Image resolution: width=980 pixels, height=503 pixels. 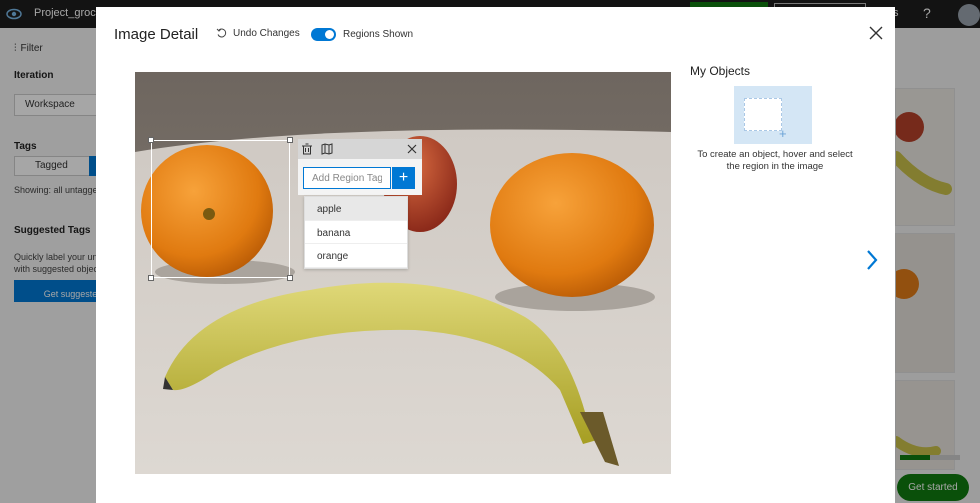 What do you see at coordinates (356, 209) in the screenshot?
I see `suggestion-apple: apple` at bounding box center [356, 209].